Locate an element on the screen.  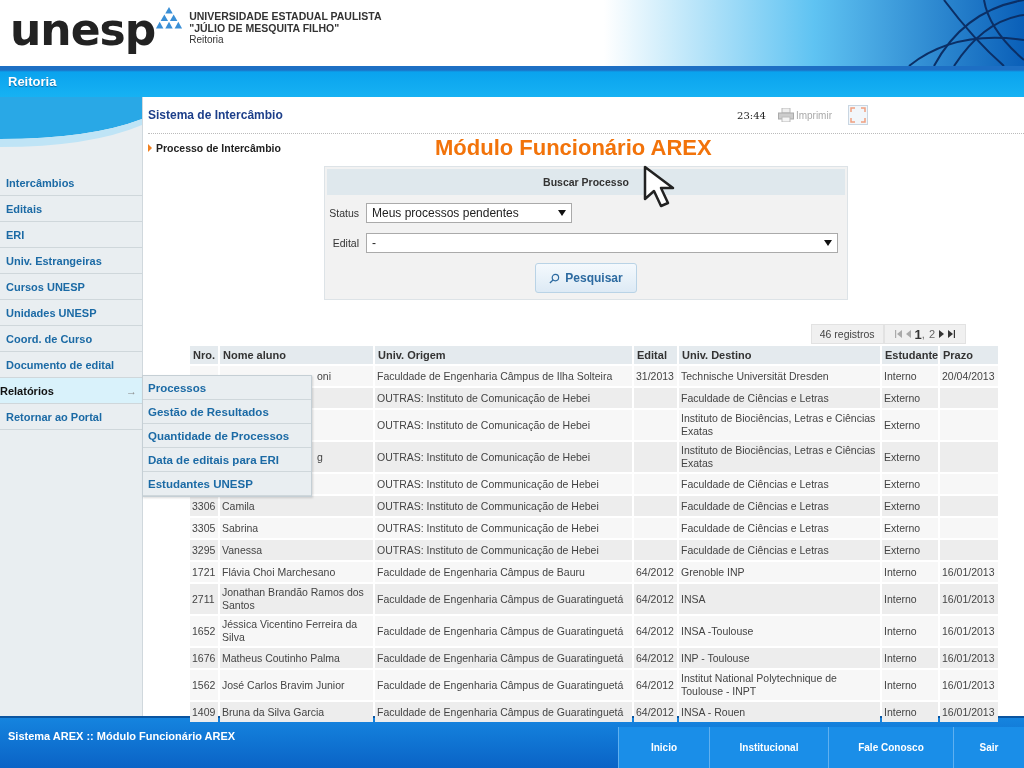
submenu-item: Estudantes UNESP is located at coordinates (227, 484).